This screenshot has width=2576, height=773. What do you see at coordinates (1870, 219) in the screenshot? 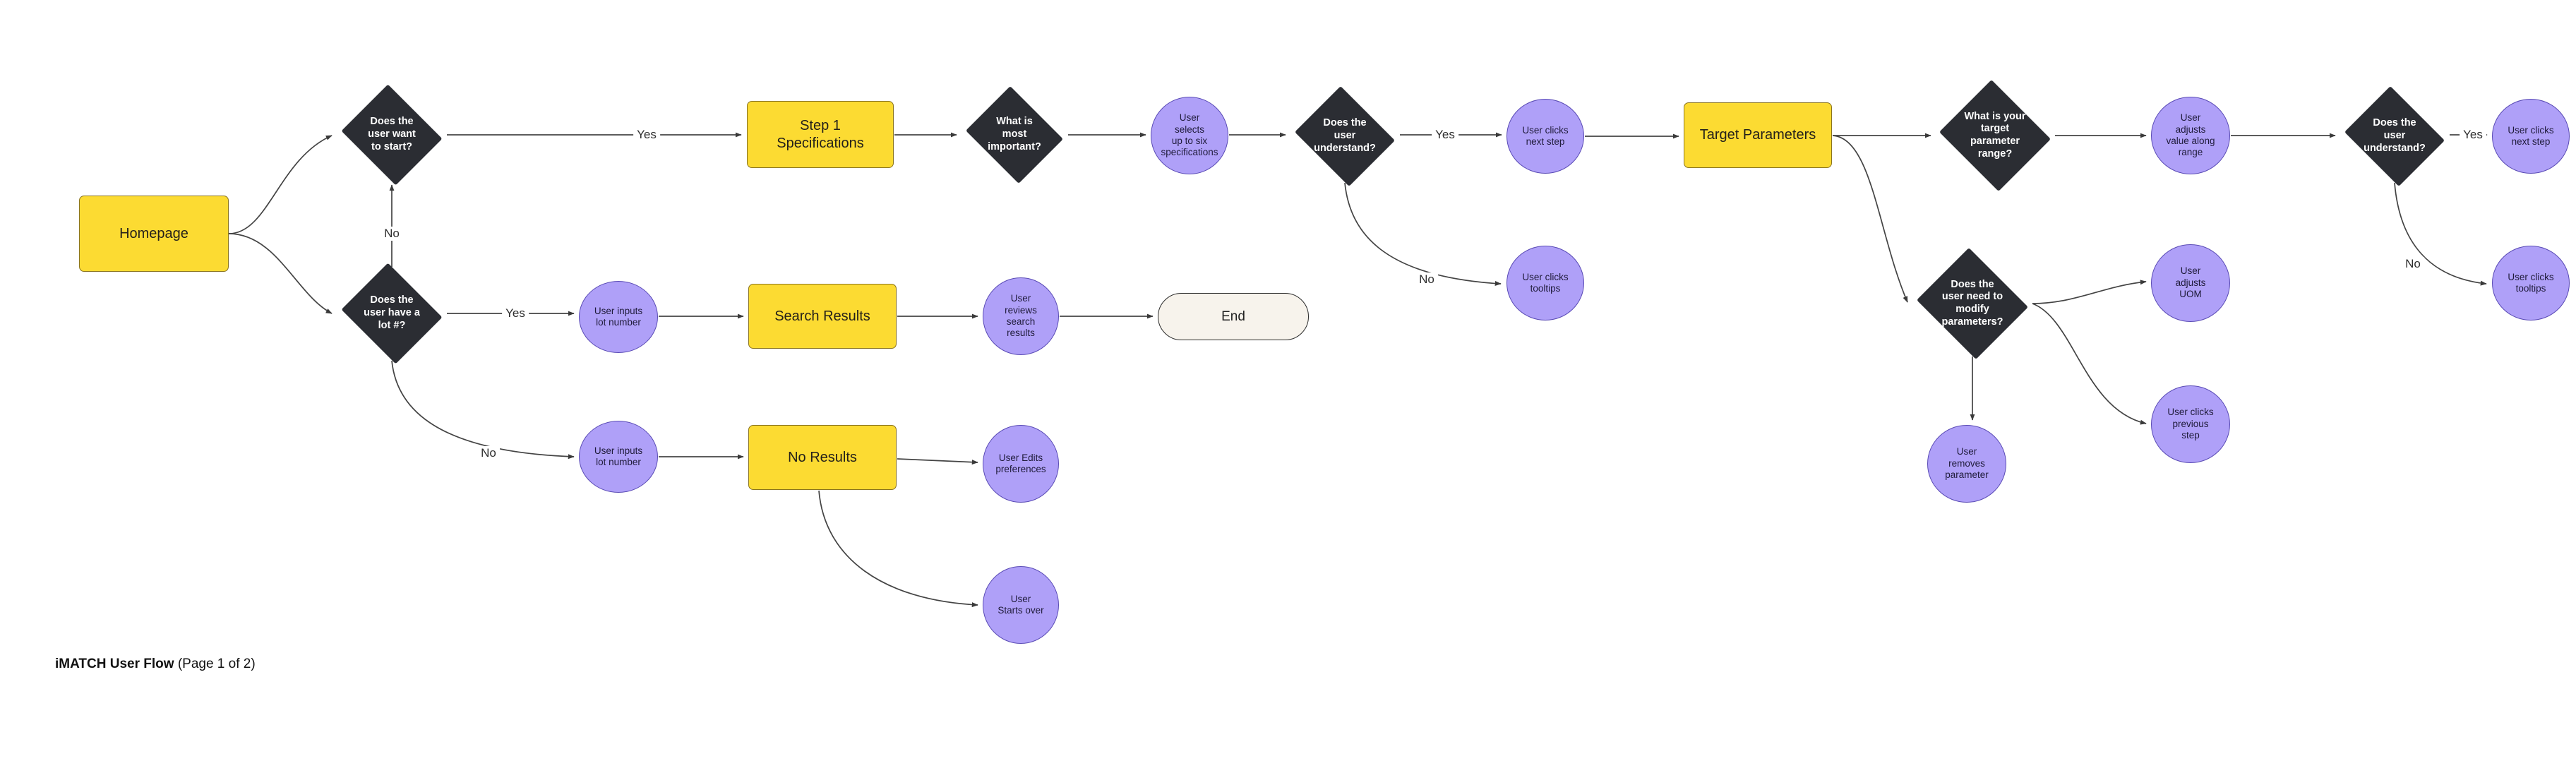
I see `edge-target_params-to-modify_params` at bounding box center [1870, 219].